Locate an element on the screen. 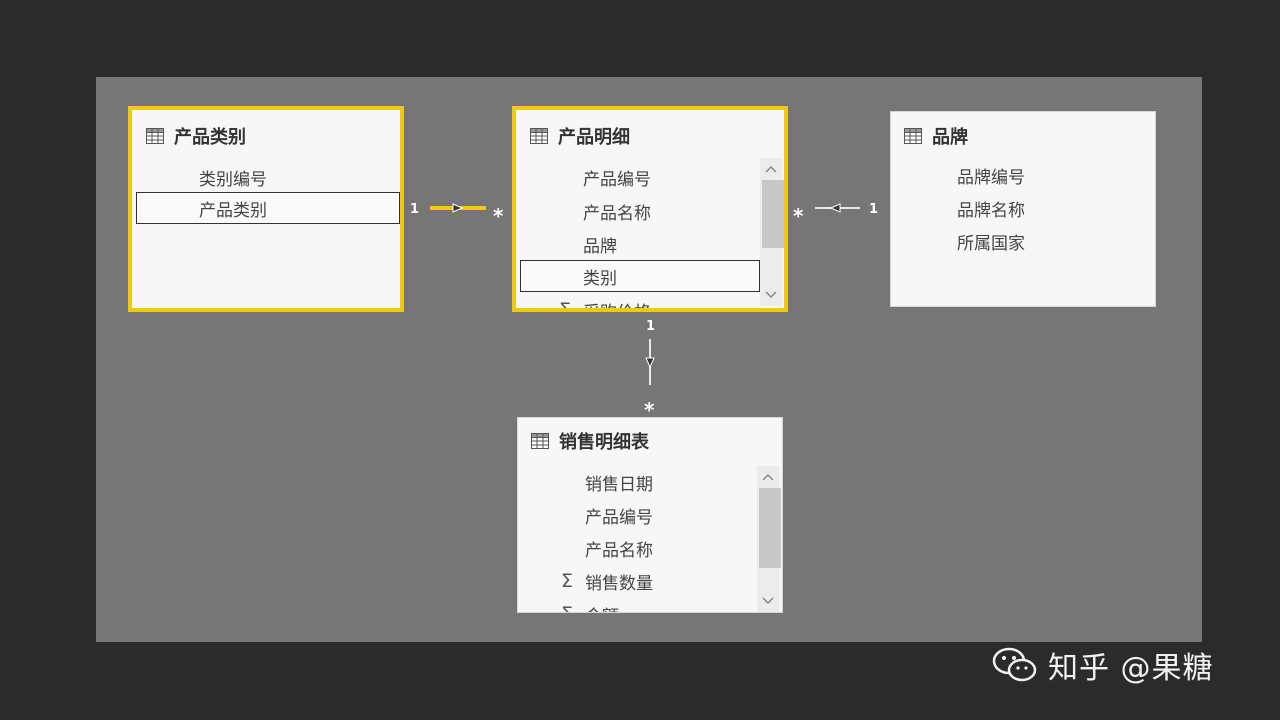 The height and width of the screenshot is (720, 1280). field-item-measure: Σ 金额 is located at coordinates (640, 605).